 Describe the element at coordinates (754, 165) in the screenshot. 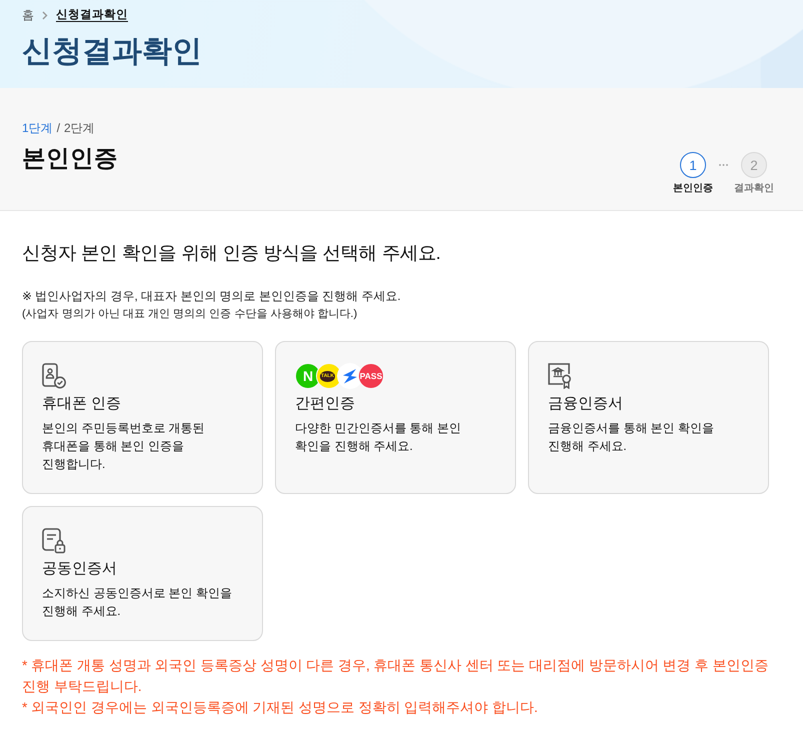

I see `step-number-circle: 2` at that location.